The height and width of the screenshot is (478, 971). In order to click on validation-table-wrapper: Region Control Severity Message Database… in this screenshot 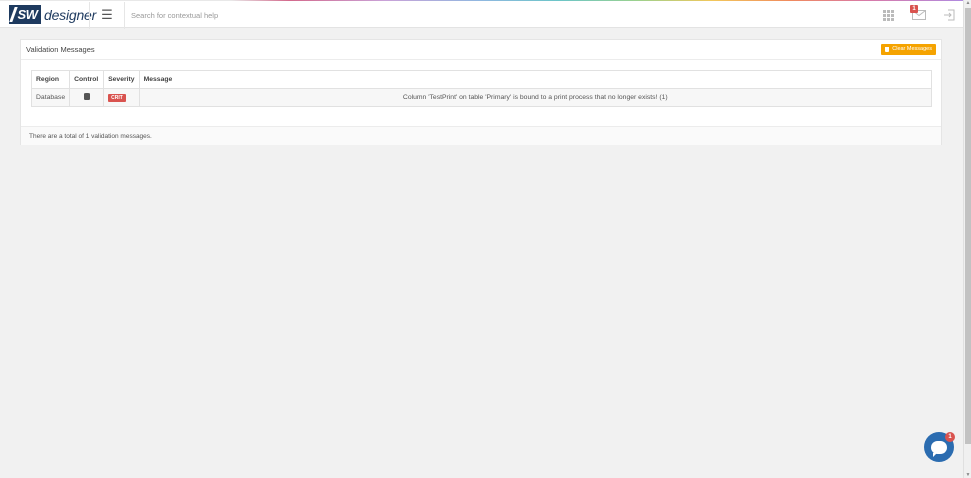, I will do `click(481, 88)`.